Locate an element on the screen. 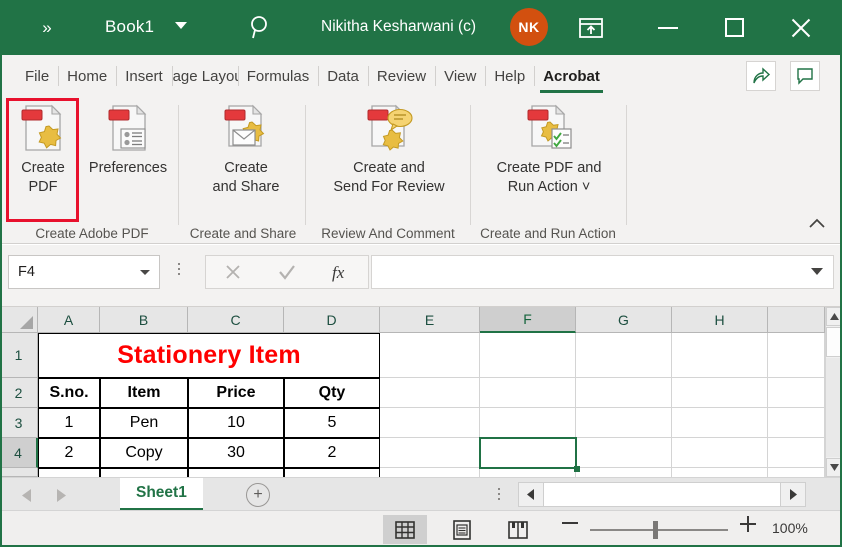 The height and width of the screenshot is (547, 842). preferences-button: Preferences is located at coordinates (128, 139).